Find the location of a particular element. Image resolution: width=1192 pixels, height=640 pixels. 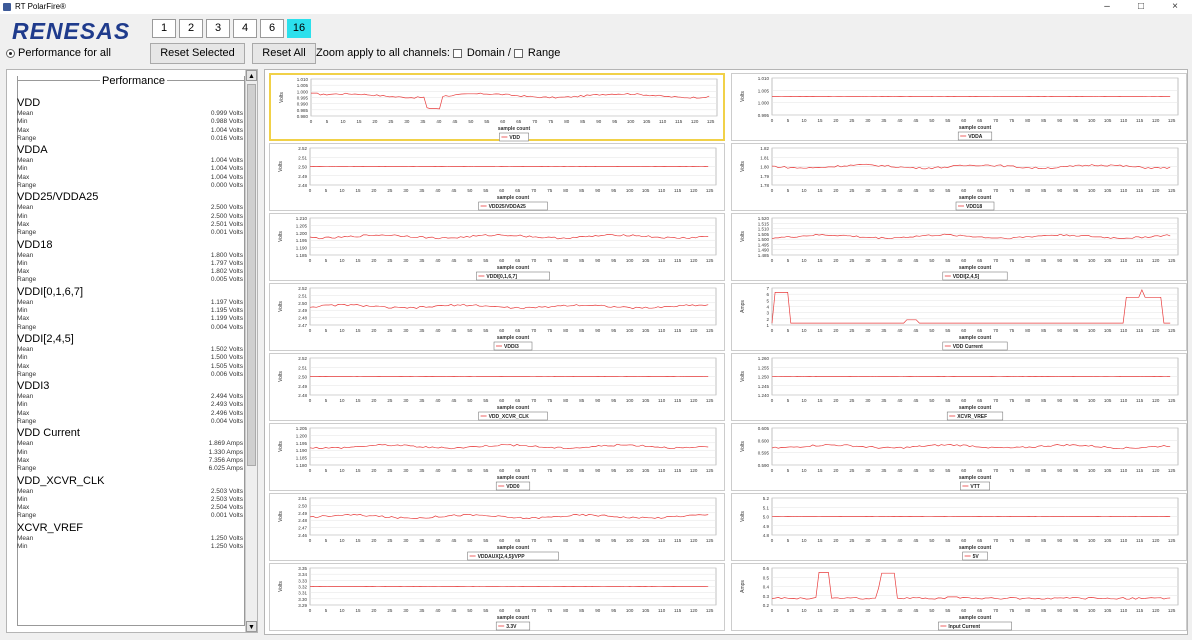

x-tick-label: 50 is located at coordinates (470, 330).